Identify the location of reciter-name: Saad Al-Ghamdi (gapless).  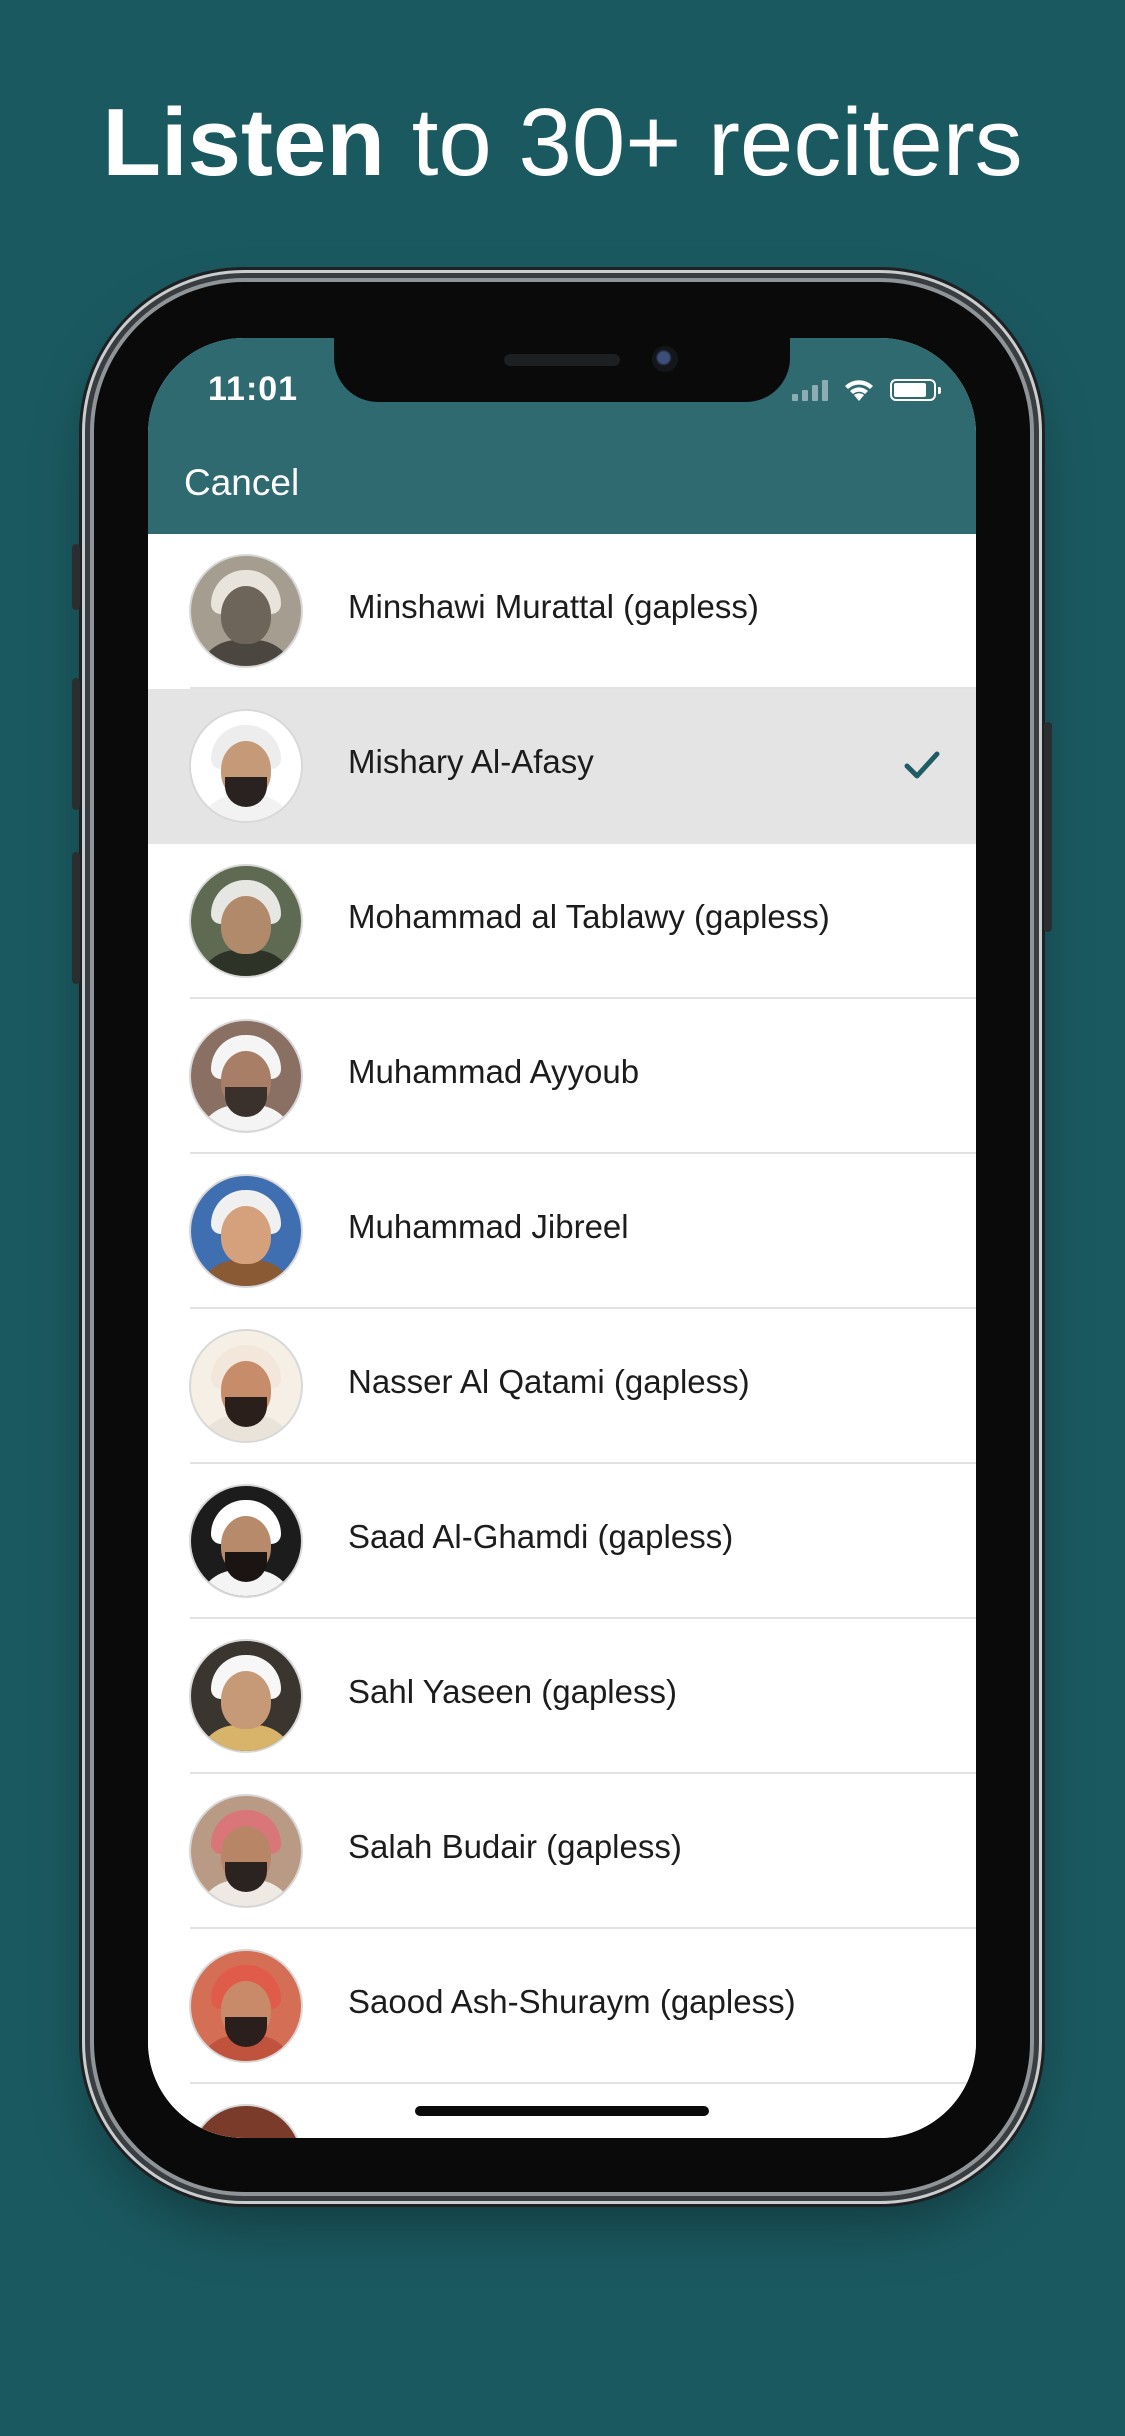
(541, 1536).